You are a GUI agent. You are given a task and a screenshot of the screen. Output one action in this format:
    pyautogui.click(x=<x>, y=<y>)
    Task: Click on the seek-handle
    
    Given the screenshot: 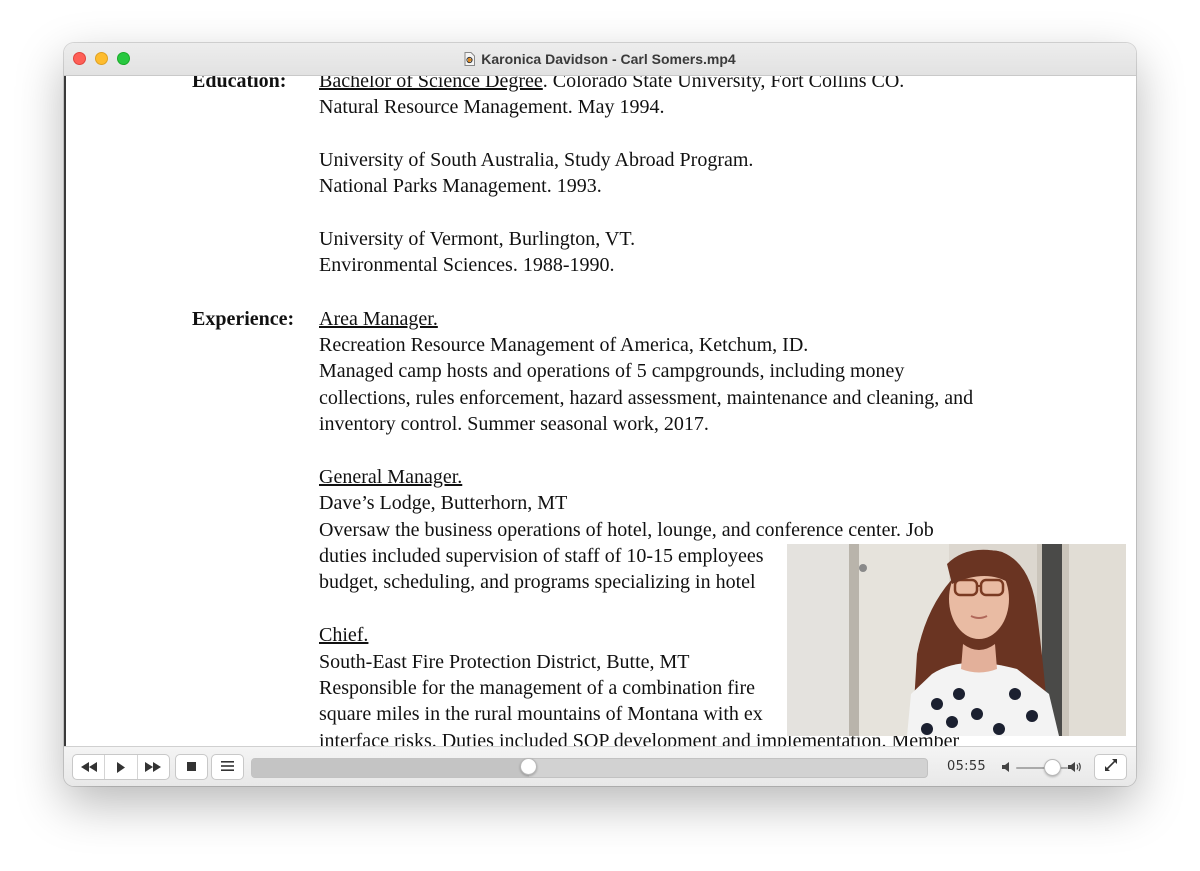 What is the action you would take?
    pyautogui.click(x=529, y=766)
    